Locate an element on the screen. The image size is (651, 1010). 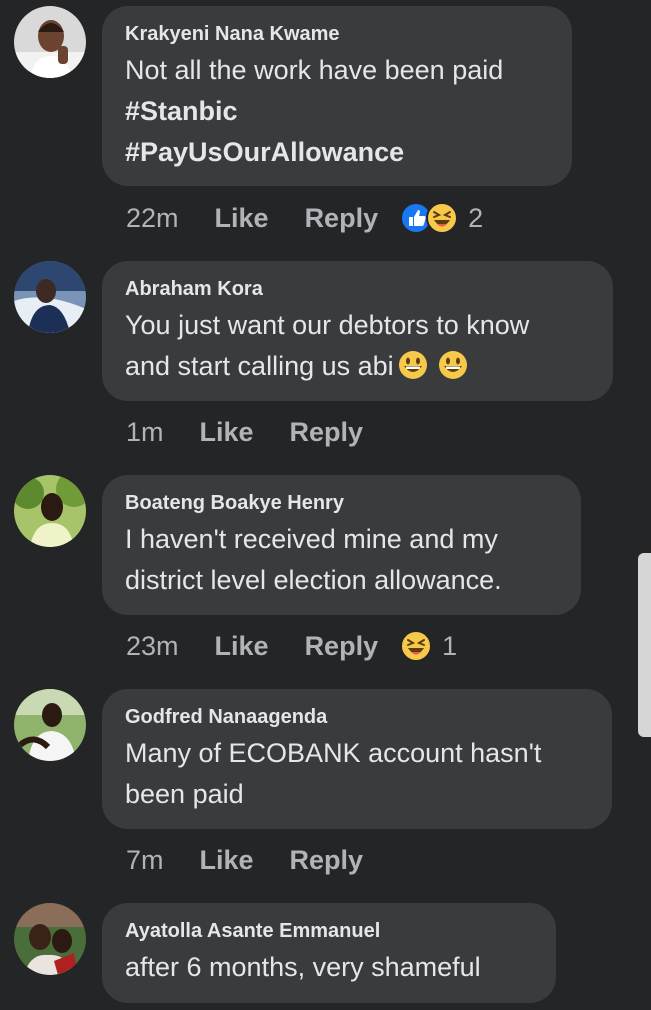
reaction-summary: 2 is located at coordinates (441, 218).